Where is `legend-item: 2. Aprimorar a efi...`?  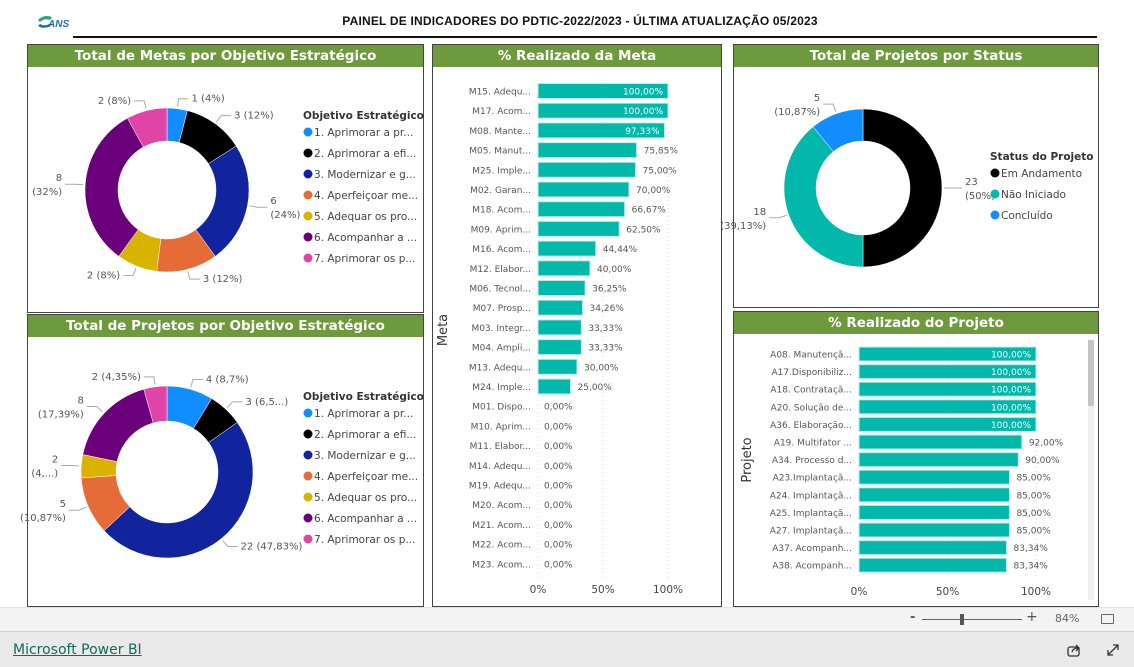
legend-item: 2. Aprimorar a efi... is located at coordinates (365, 435).